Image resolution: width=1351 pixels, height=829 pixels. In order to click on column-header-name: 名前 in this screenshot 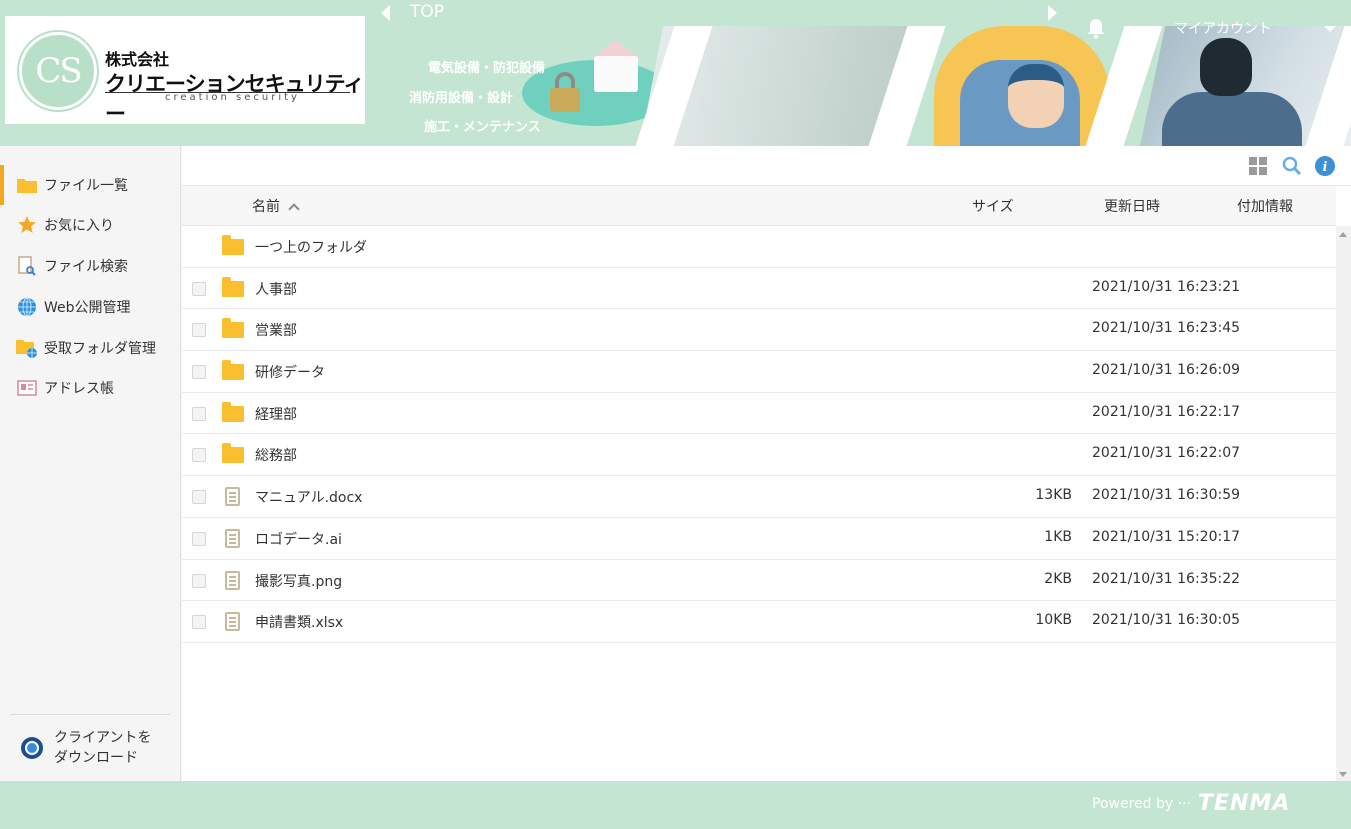, I will do `click(276, 206)`.